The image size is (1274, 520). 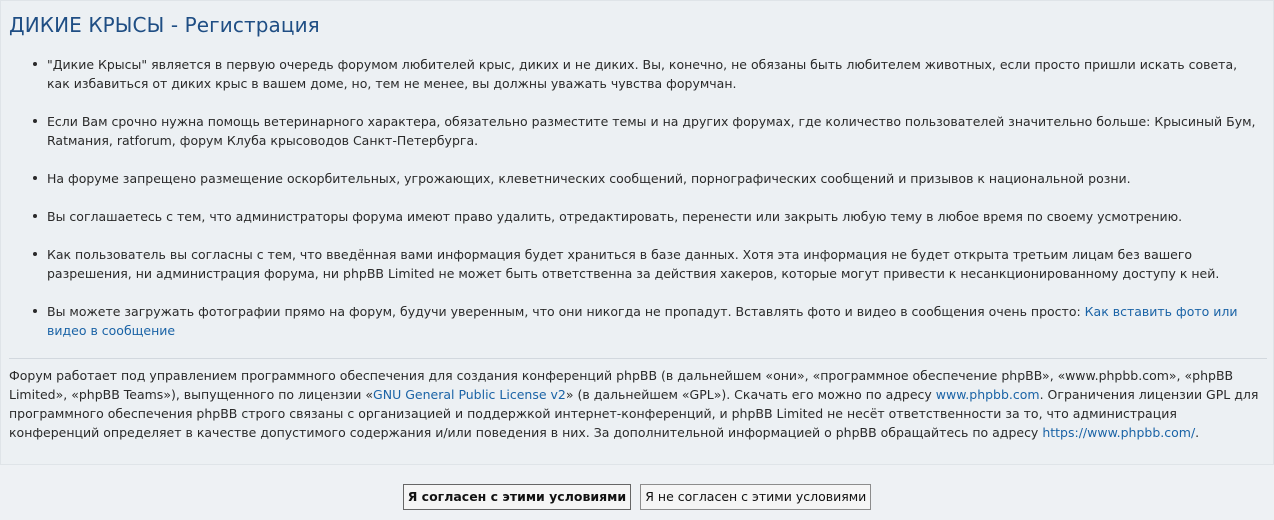 What do you see at coordinates (988, 394) in the screenshot?
I see `phpbb-download-link: www.phpbb.com` at bounding box center [988, 394].